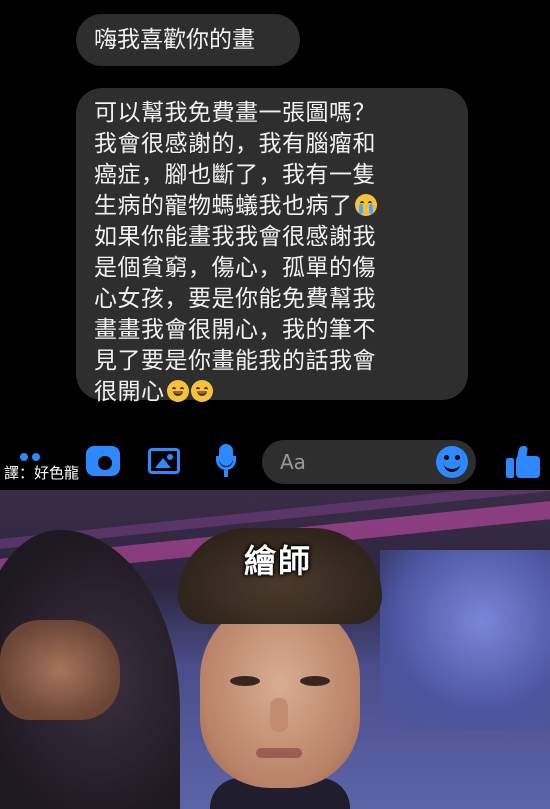 The image size is (550, 809). Describe the element at coordinates (293, 462) in the screenshot. I see `message-input-placeholder: Aa` at that location.